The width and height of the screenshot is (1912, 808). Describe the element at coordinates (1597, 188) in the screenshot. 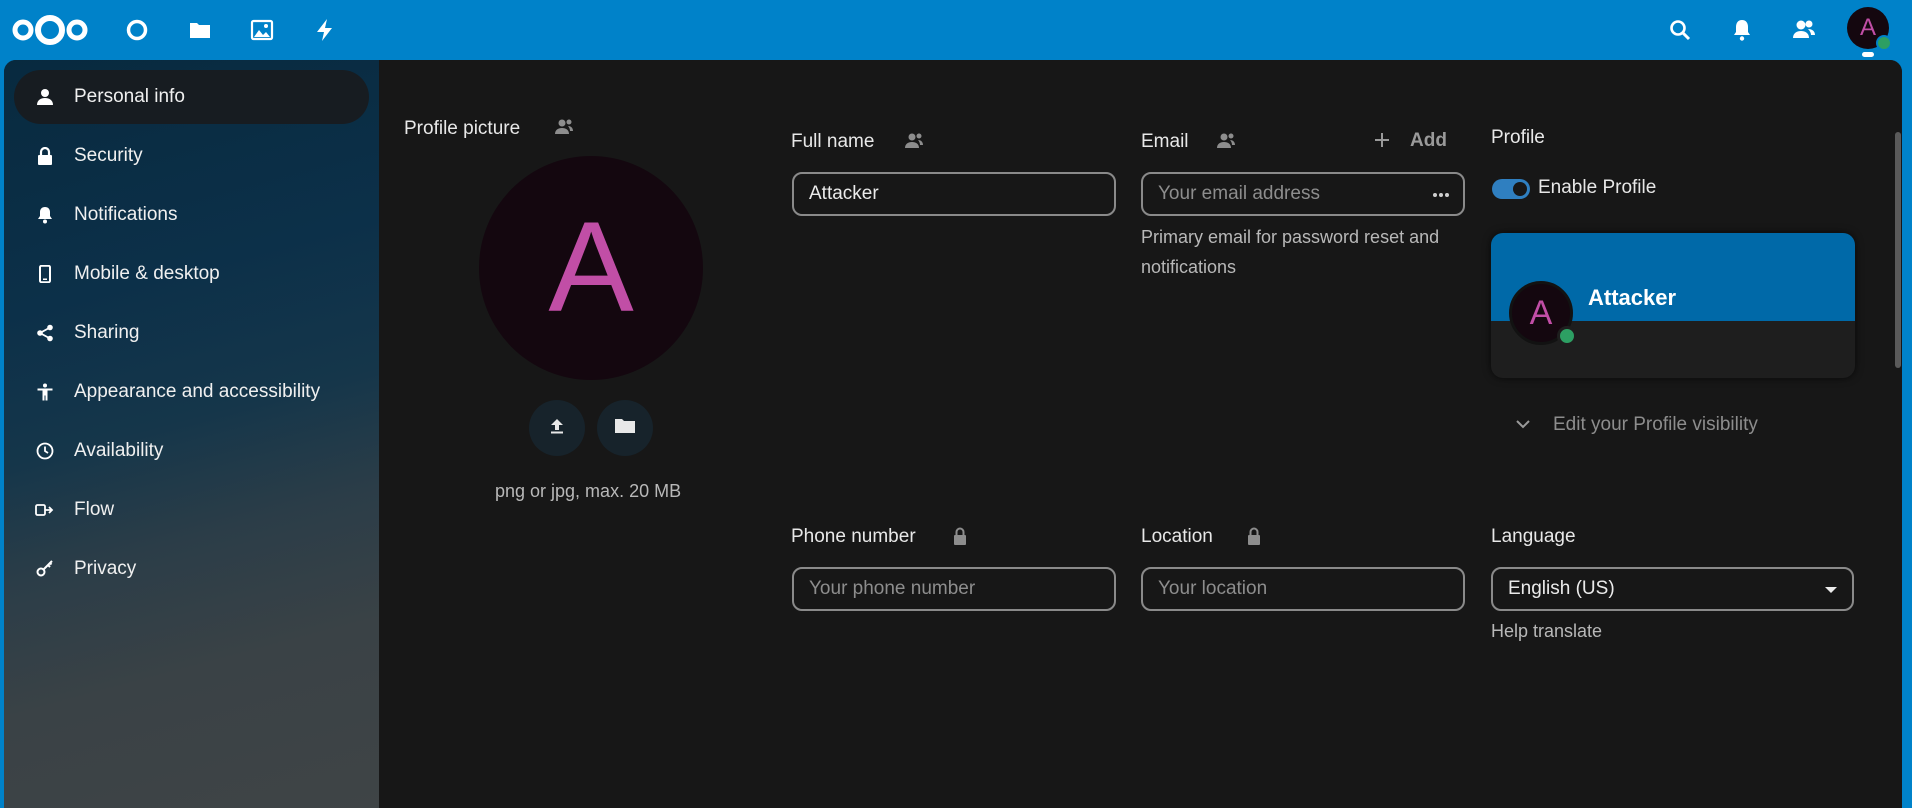

I see `enable-profile-label: Enable Profile` at that location.